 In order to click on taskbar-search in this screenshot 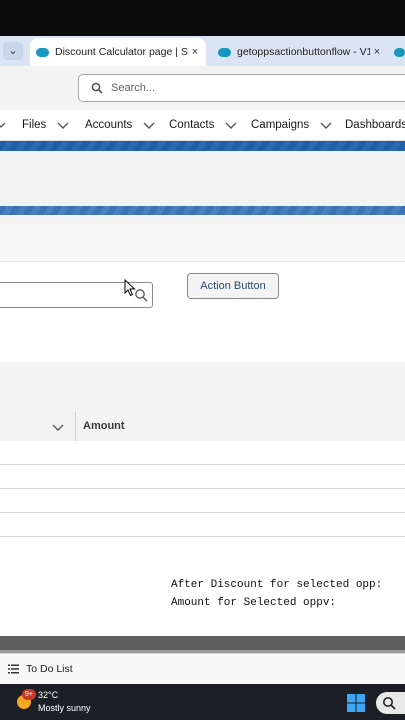, I will do `click(390, 703)`.